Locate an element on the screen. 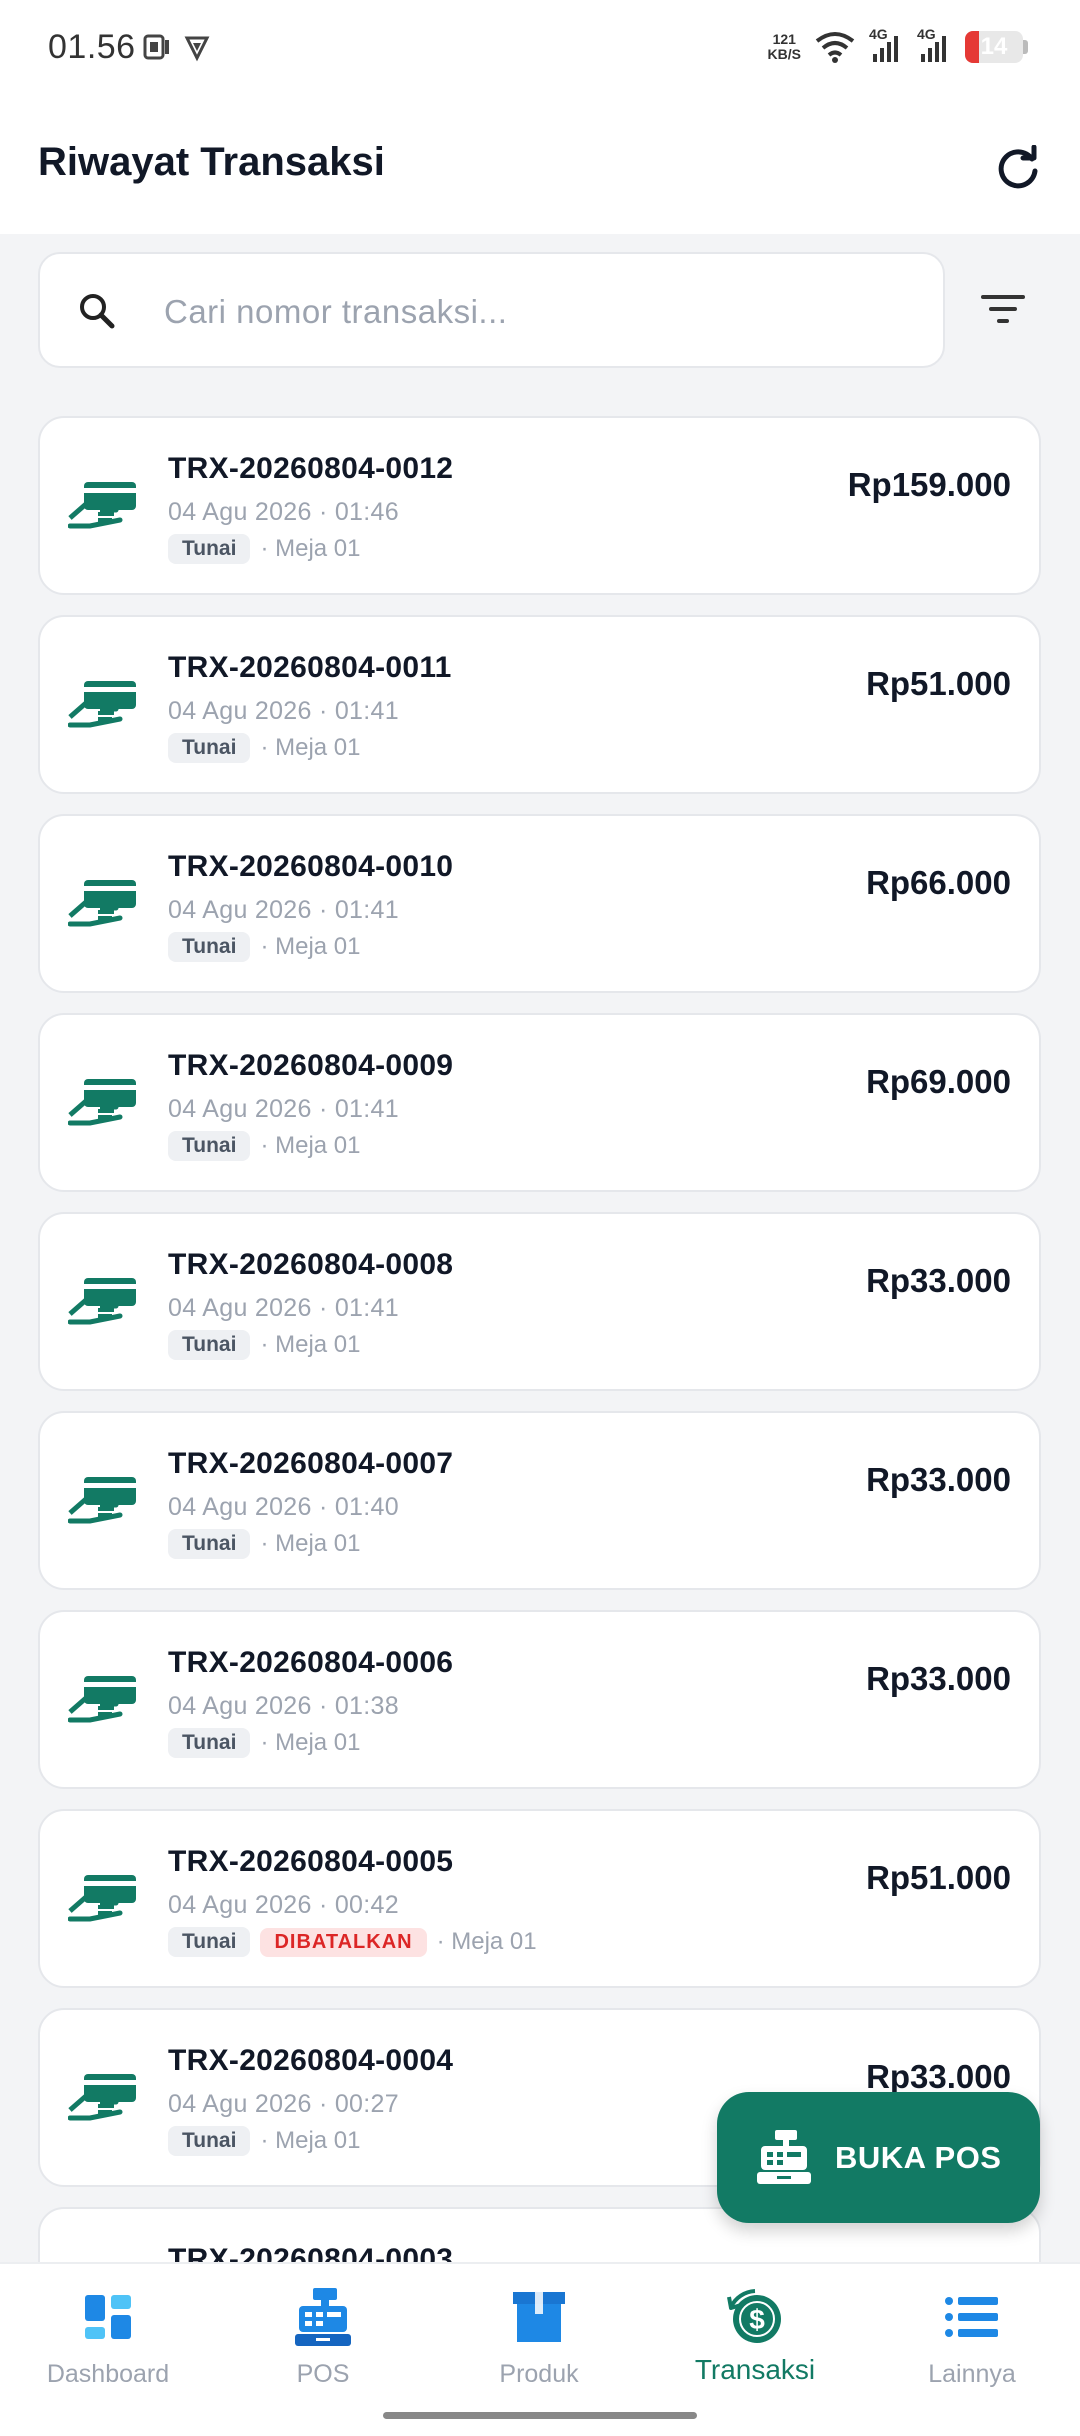 This screenshot has height=2436, width=1080. battery-icon: 14 is located at coordinates (996, 47).